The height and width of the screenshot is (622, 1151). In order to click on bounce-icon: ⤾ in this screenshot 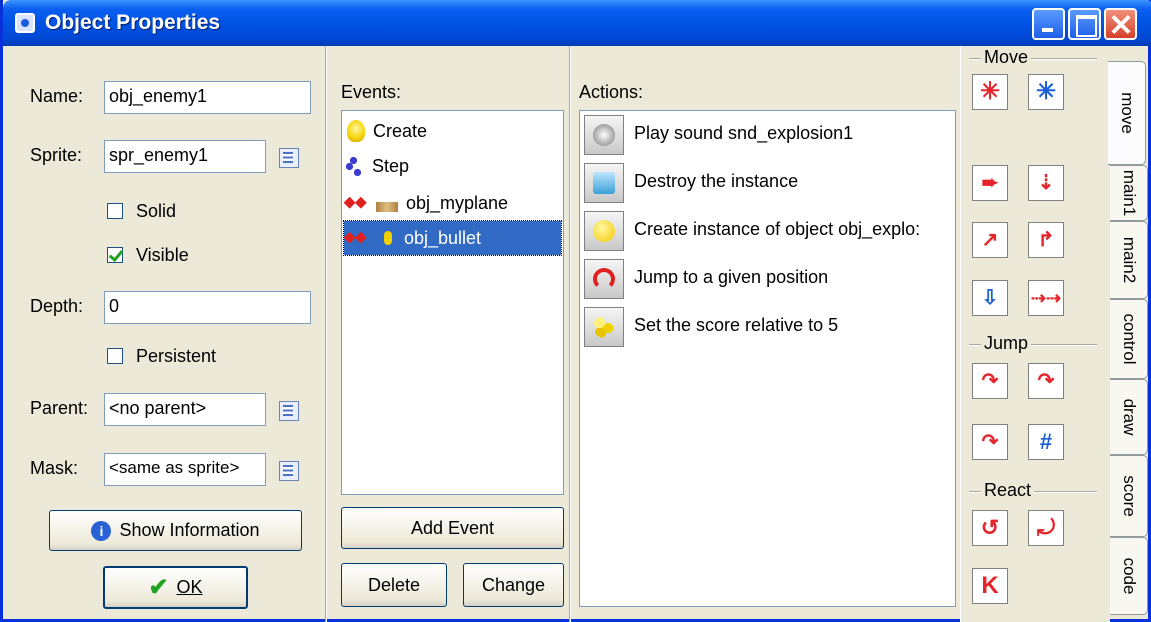, I will do `click(1046, 528)`.